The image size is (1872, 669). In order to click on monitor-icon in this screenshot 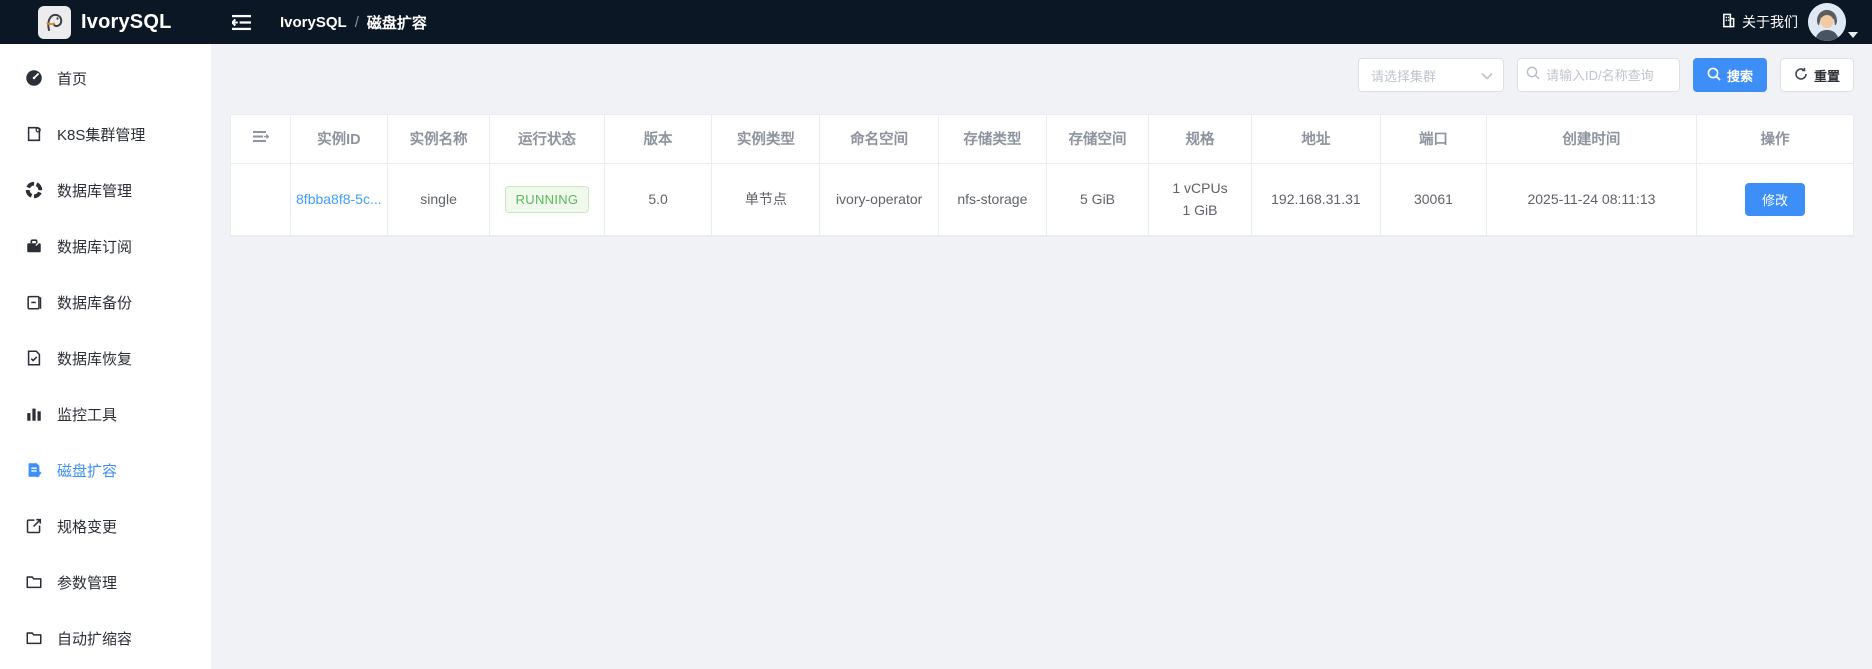, I will do `click(33, 414)`.